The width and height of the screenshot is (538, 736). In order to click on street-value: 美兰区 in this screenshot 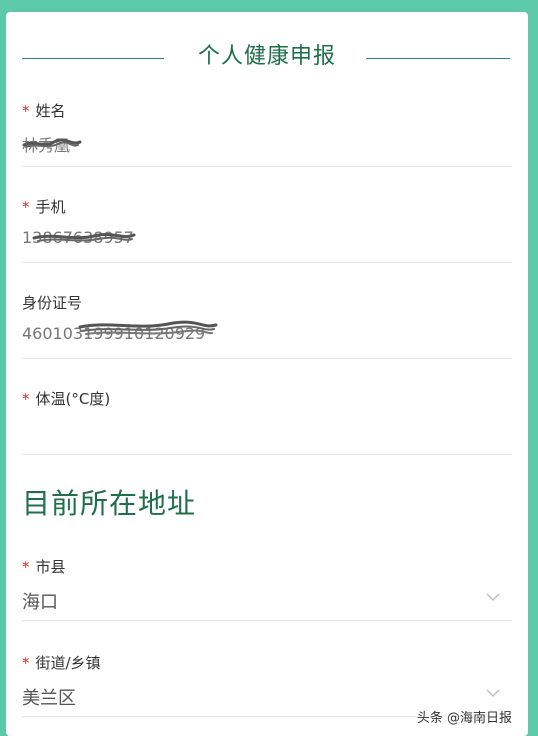, I will do `click(49, 697)`.